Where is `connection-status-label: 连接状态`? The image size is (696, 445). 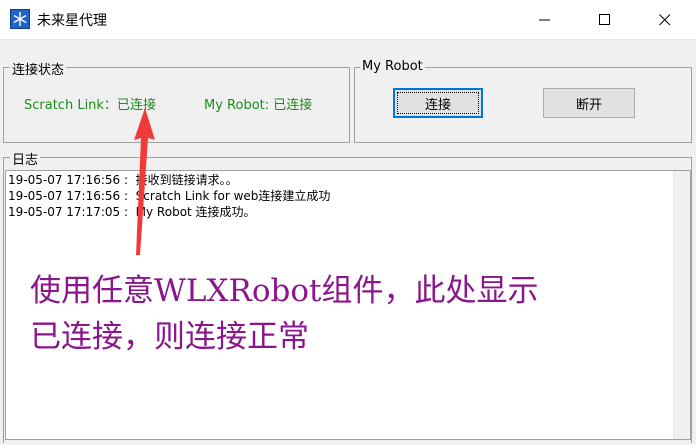 connection-status-label: 连接状态 is located at coordinates (38, 68).